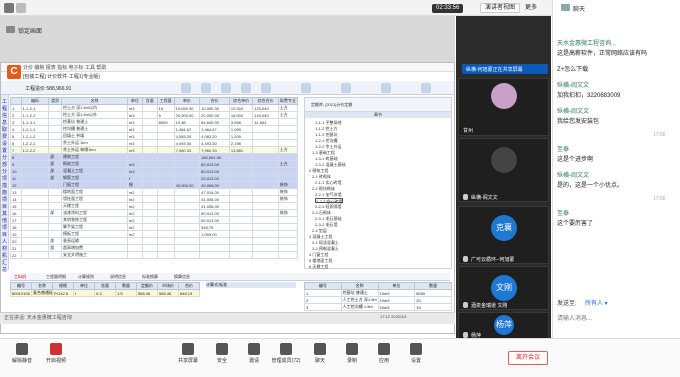  What do you see at coordinates (328, 206) in the screenshot?
I see `tree-item: 2-2-3 轻质隔墙` at bounding box center [328, 206].